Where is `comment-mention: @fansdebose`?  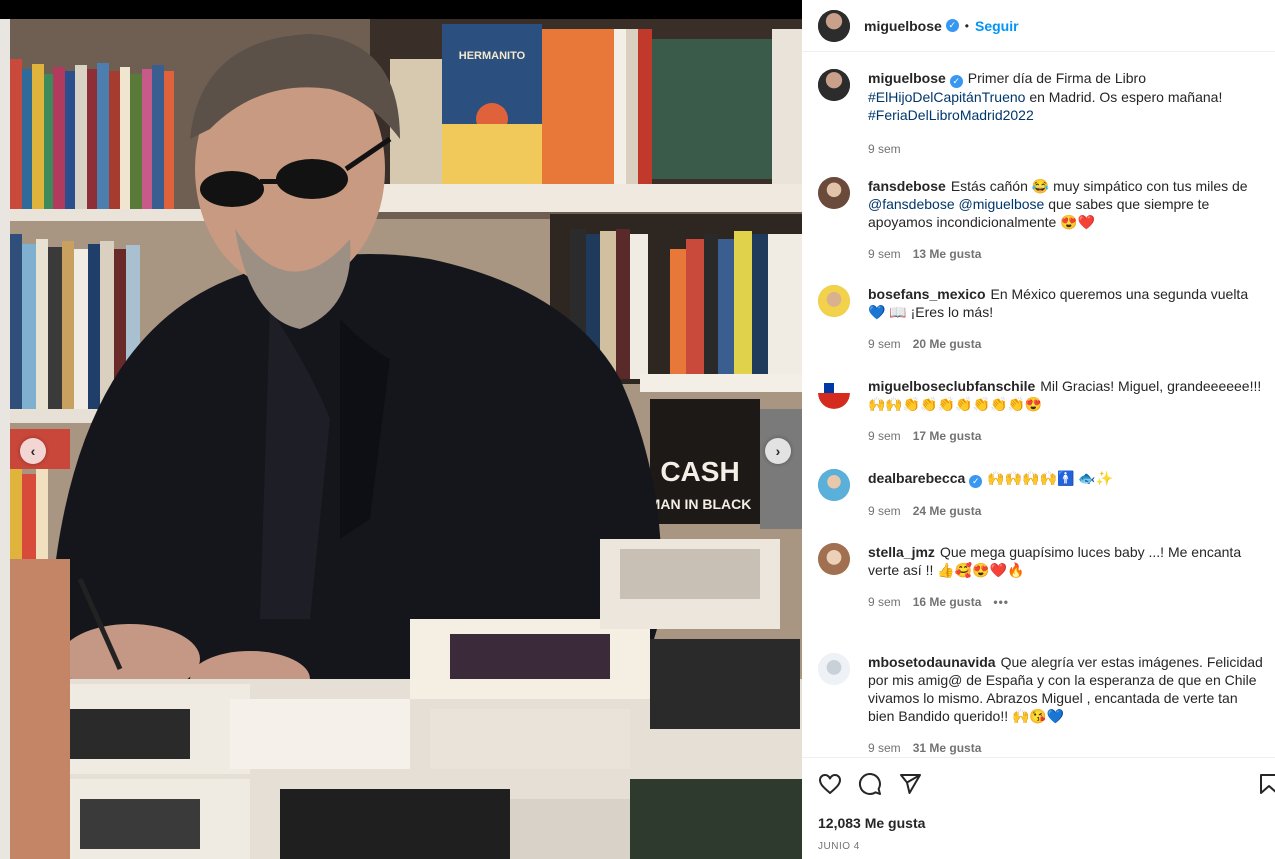
comment-mention: @fansdebose is located at coordinates (911, 204).